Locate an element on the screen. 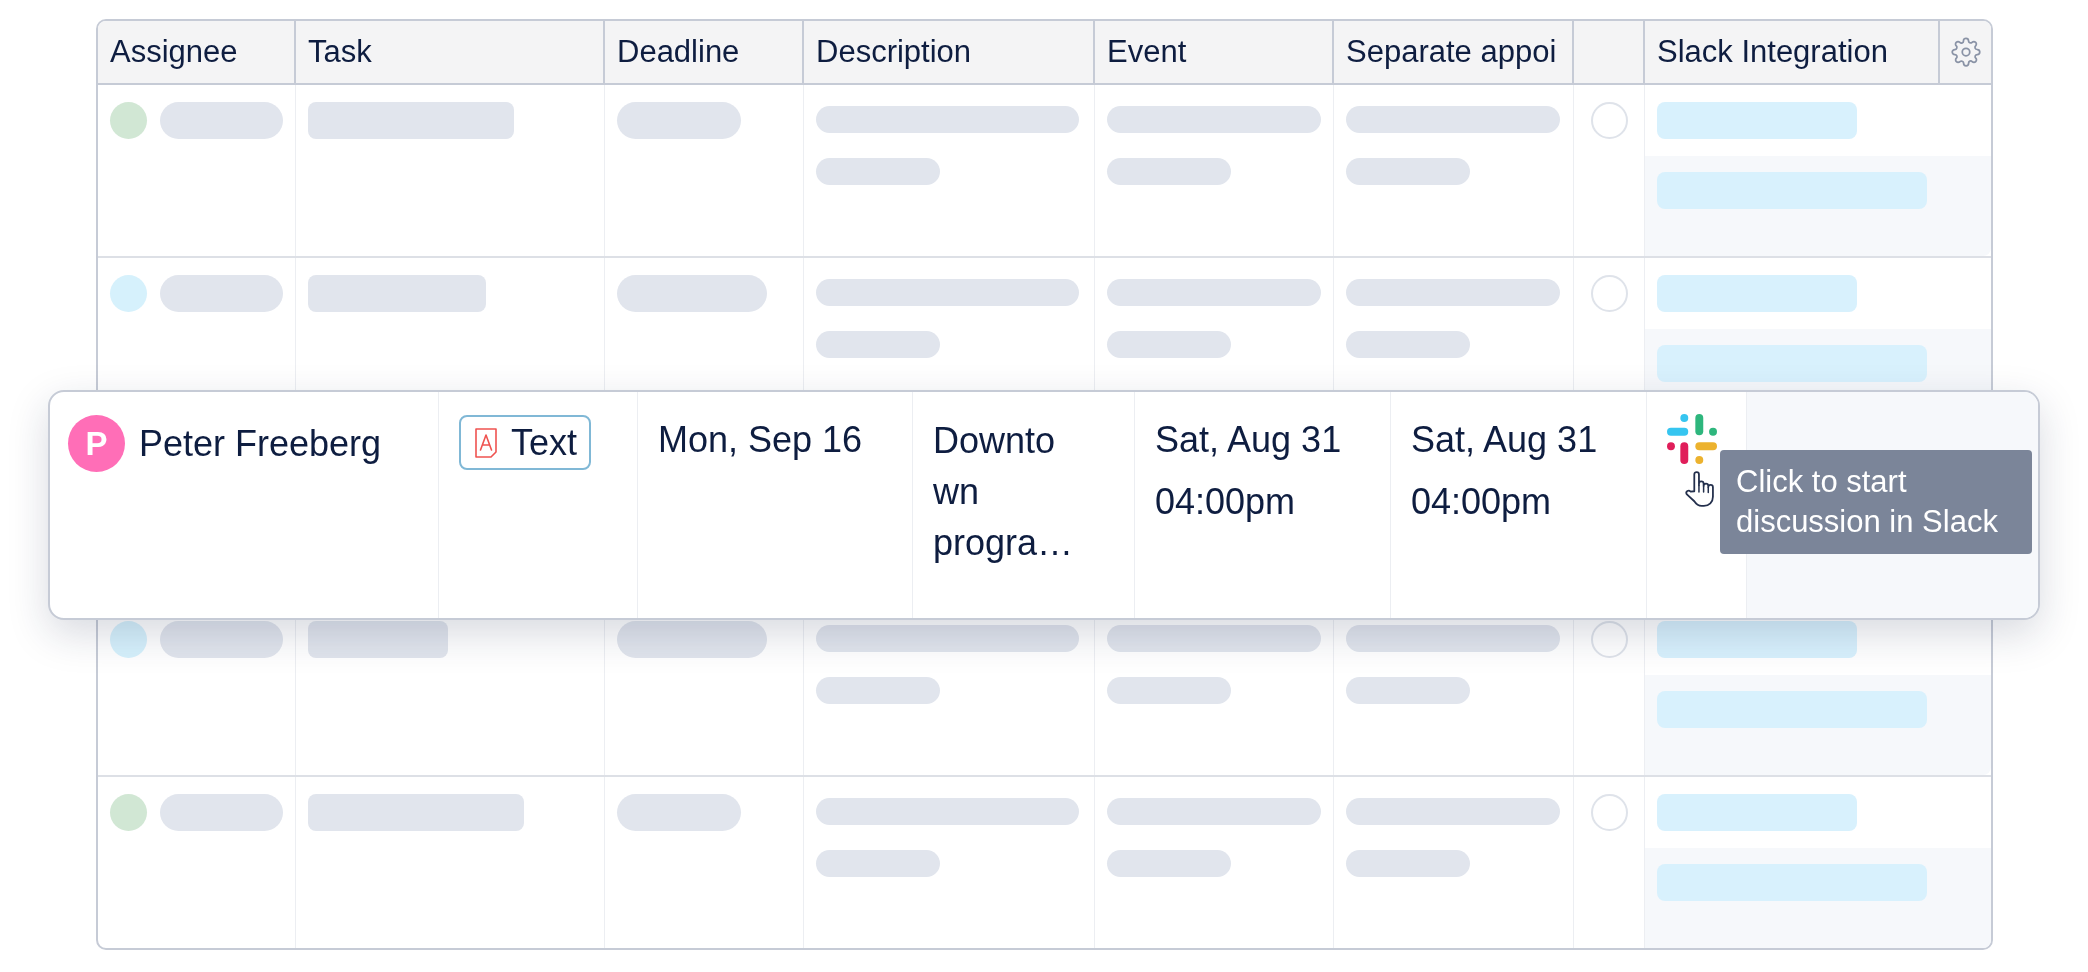  column-header: Description is located at coordinates (949, 52).